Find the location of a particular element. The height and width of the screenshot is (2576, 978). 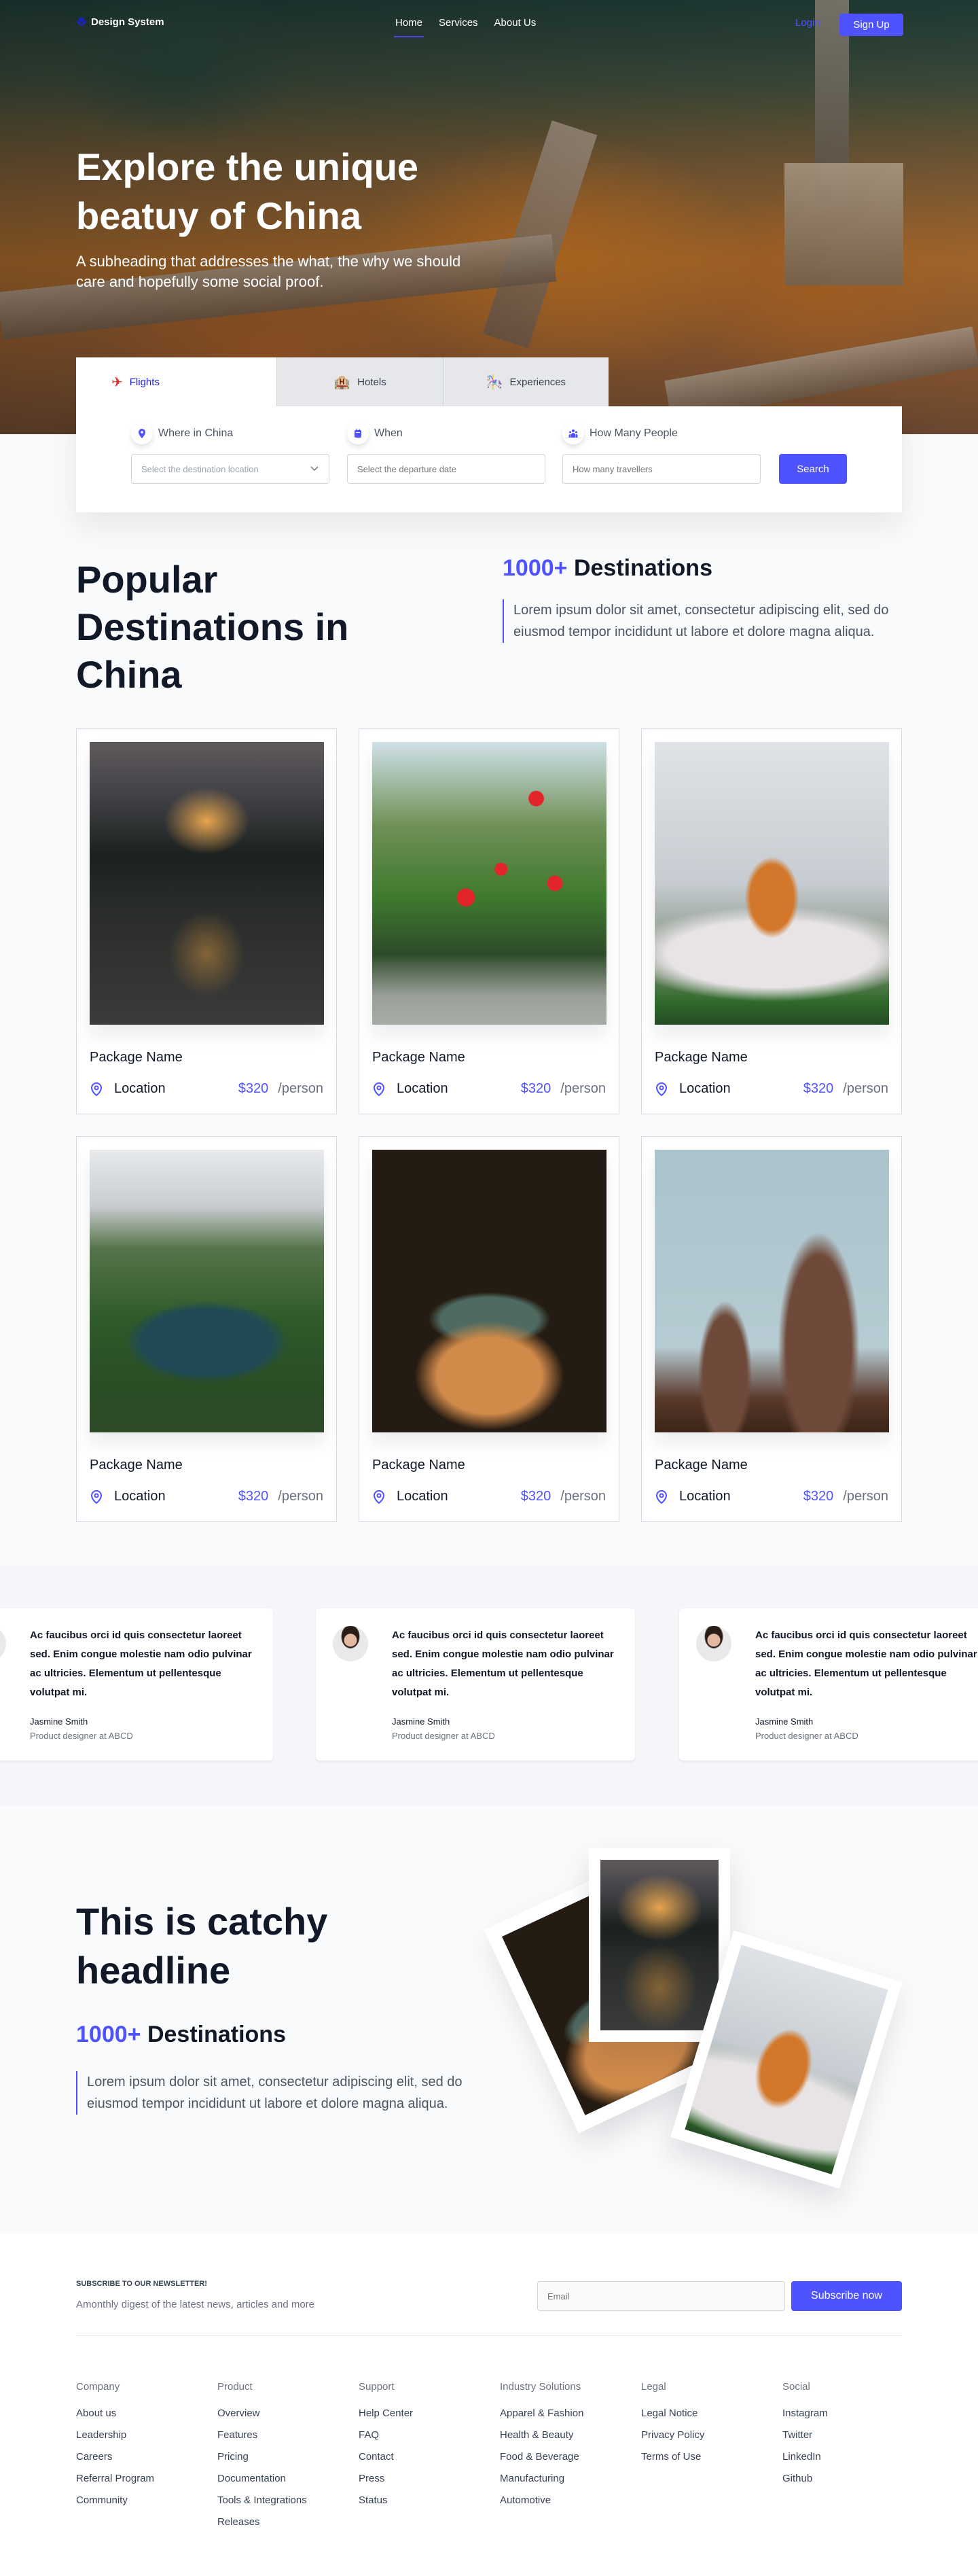

footer-link: Documentation is located at coordinates (288, 2478).